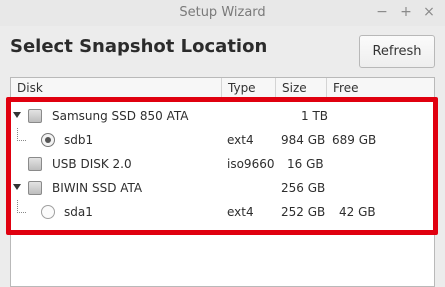 This screenshot has height=287, width=445. I want to click on table-row: BIWIN SSD ATA 256 GB, so click(222, 188).